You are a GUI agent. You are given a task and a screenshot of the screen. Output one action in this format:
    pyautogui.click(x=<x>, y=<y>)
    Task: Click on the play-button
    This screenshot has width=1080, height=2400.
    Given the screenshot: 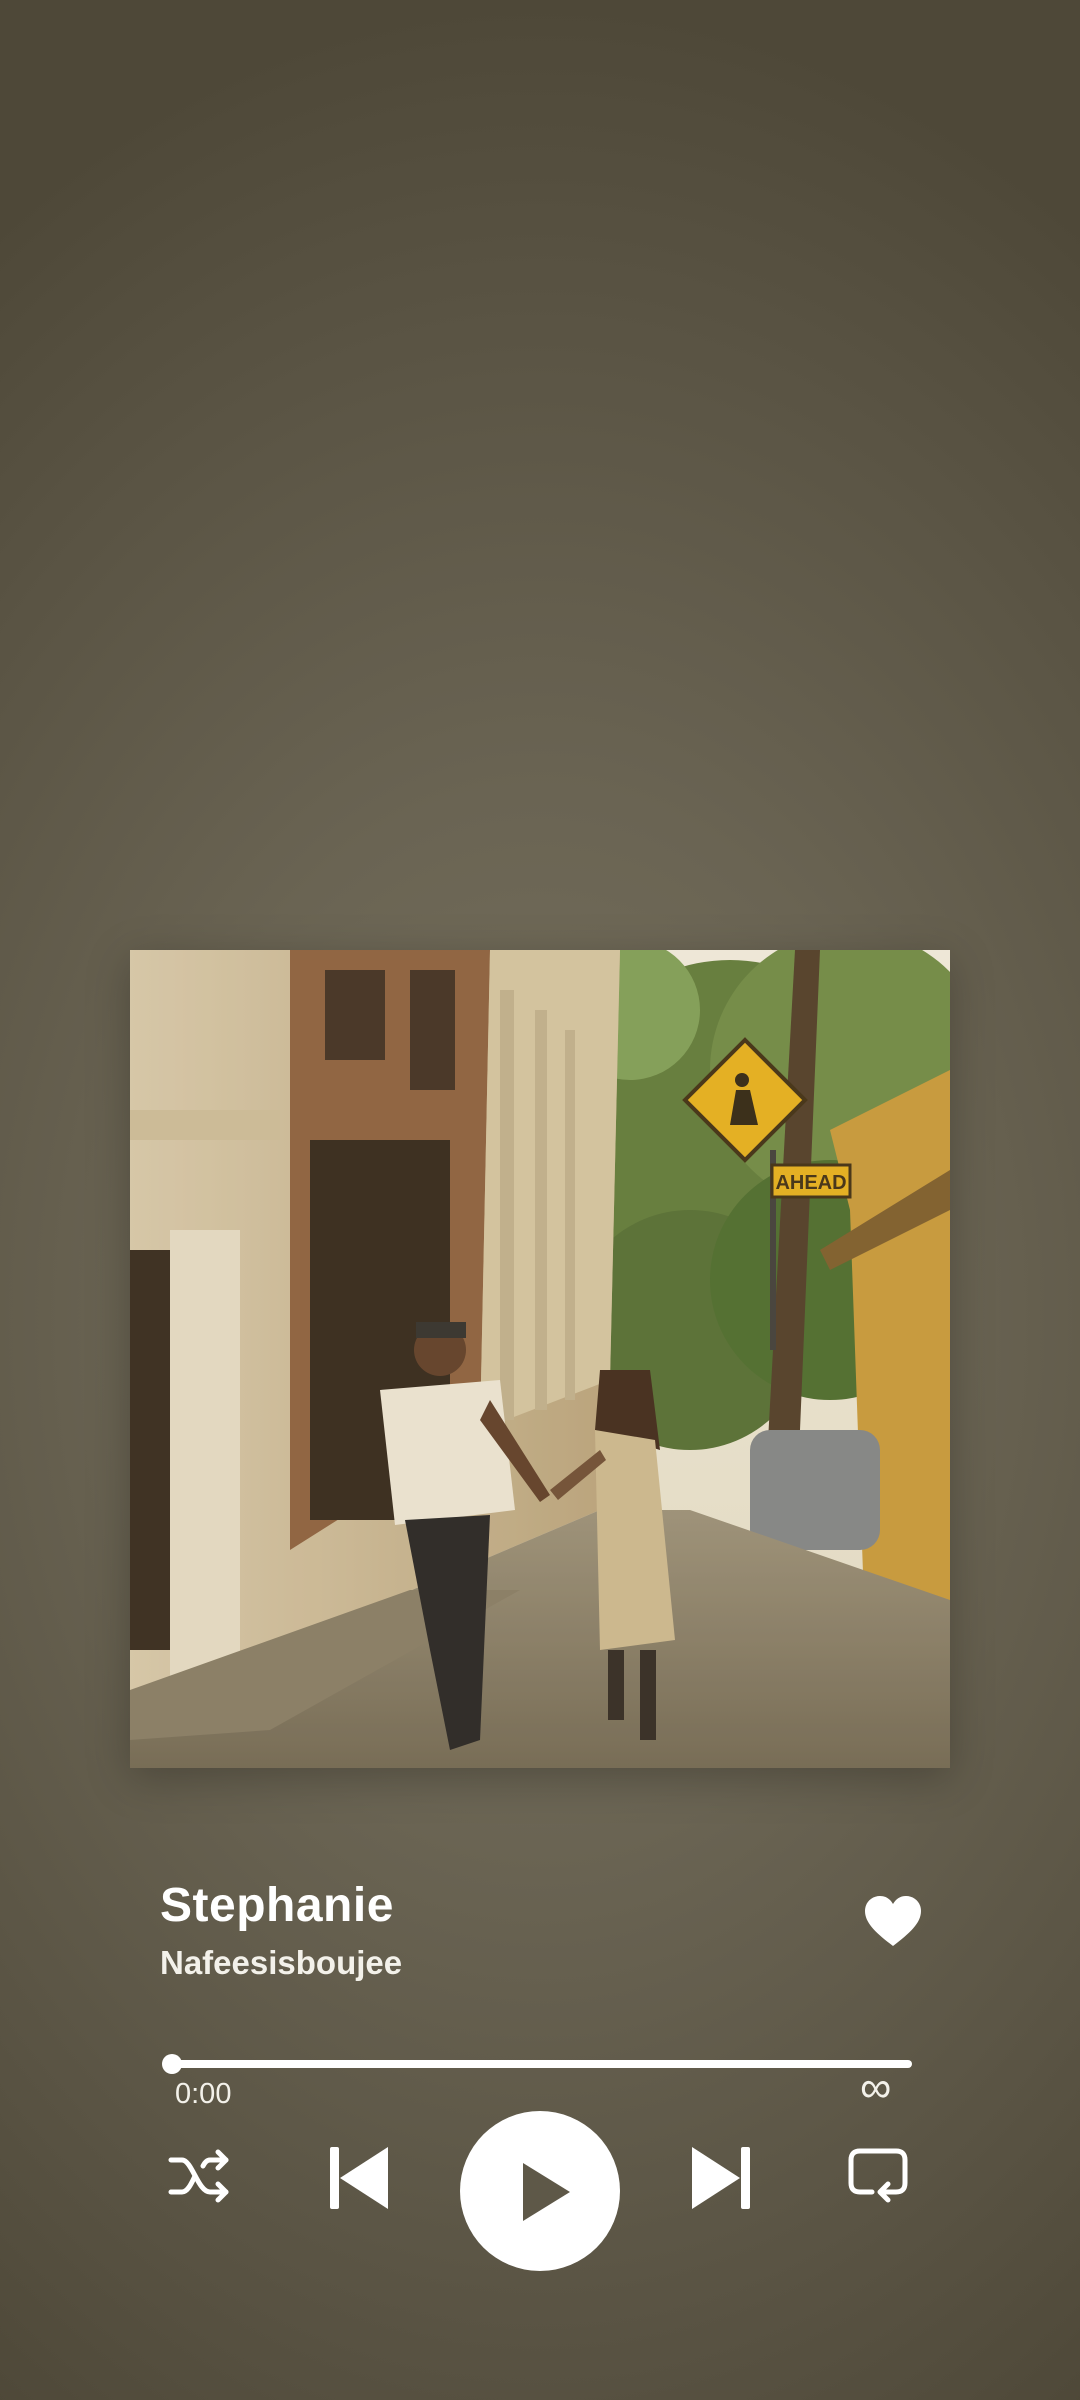 What is the action you would take?
    pyautogui.click(x=540, y=2191)
    